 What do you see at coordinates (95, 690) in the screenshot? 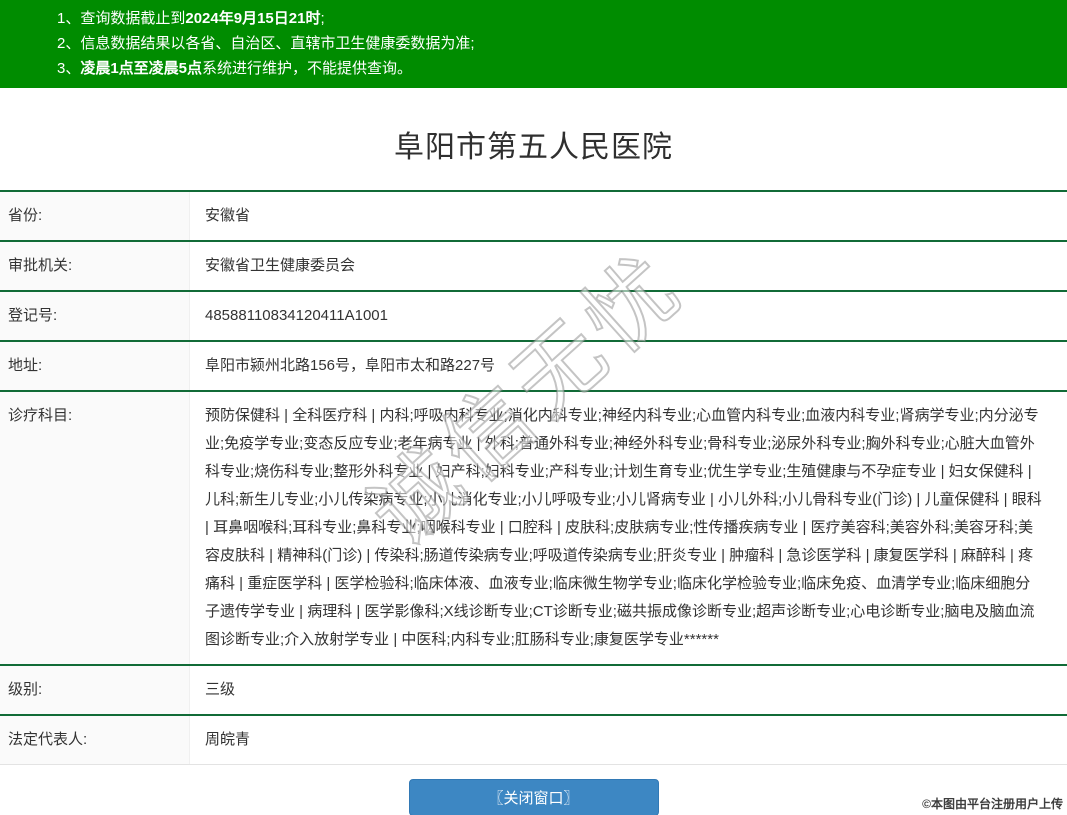
I see `row-label: 级别:` at bounding box center [95, 690].